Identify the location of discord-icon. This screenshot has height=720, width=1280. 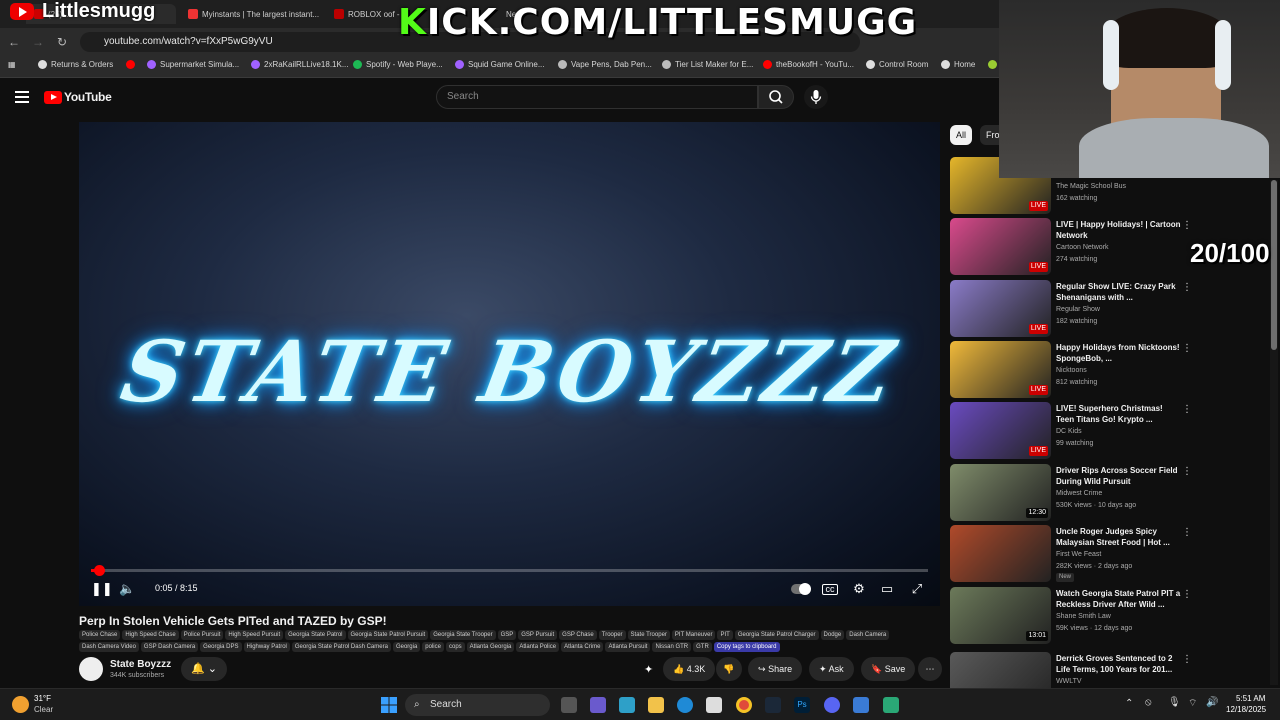
(832, 705).